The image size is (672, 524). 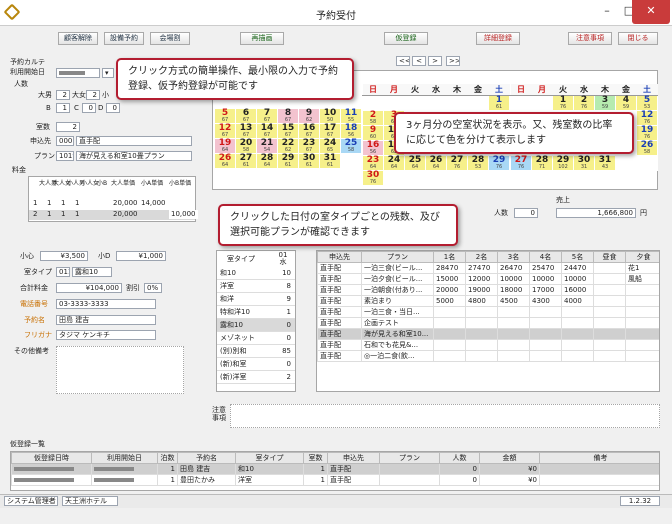 What do you see at coordinates (373, 163) in the screenshot?
I see `cal-day: 23 64` at bounding box center [373, 163].